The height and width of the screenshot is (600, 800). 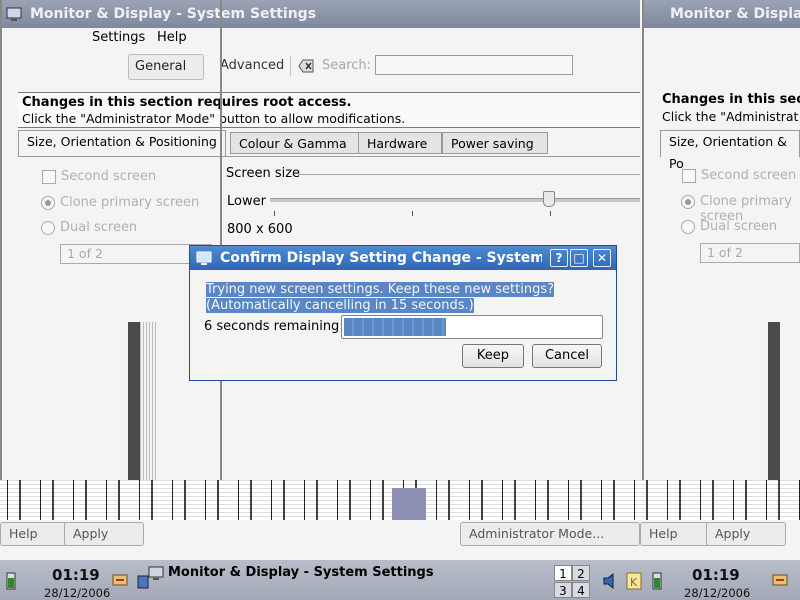 I want to click on help-icon: ?, so click(x=559, y=258).